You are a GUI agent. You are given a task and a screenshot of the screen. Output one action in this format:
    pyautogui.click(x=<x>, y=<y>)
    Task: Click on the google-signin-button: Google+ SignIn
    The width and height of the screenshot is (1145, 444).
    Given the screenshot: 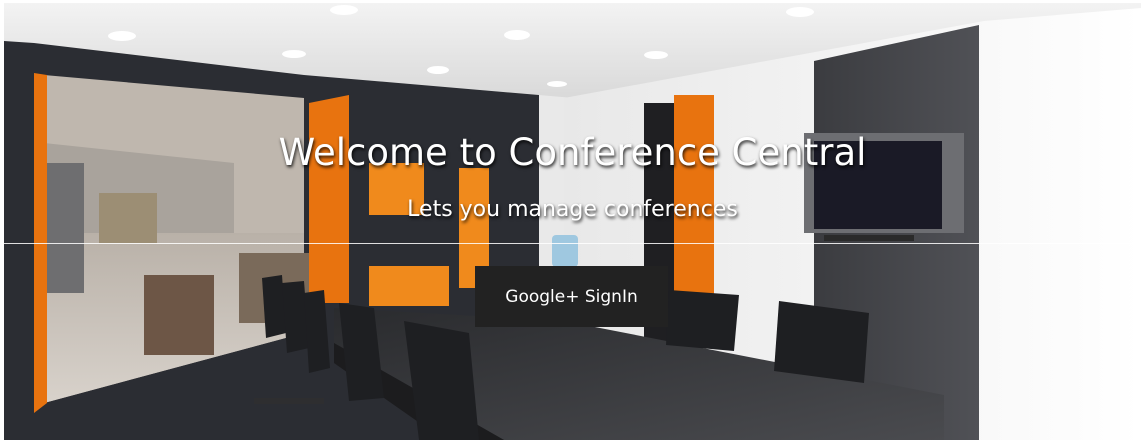 What is the action you would take?
    pyautogui.click(x=571, y=296)
    